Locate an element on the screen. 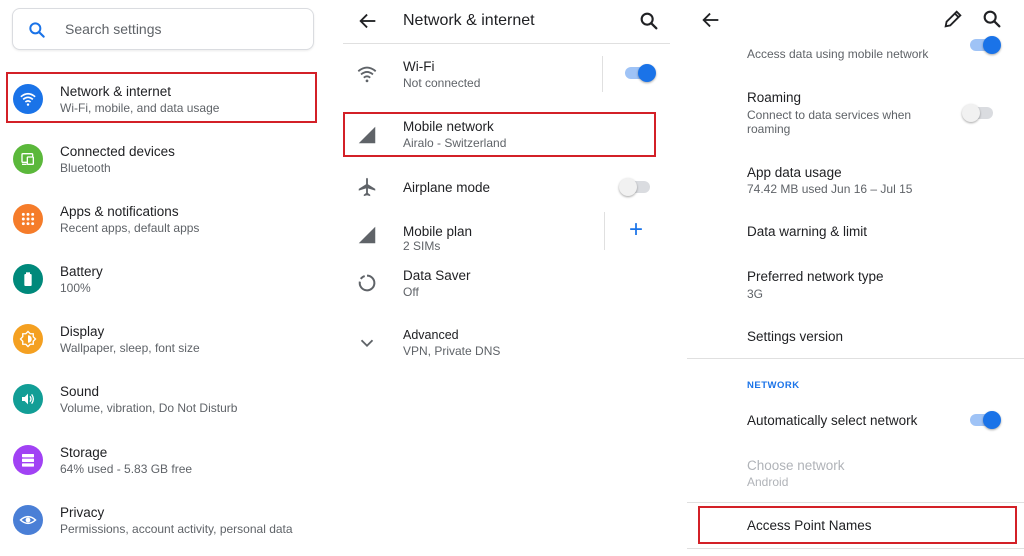 Image resolution: width=1024 pixels, height=556 pixels. mobile-data-toggle is located at coordinates (985, 45).